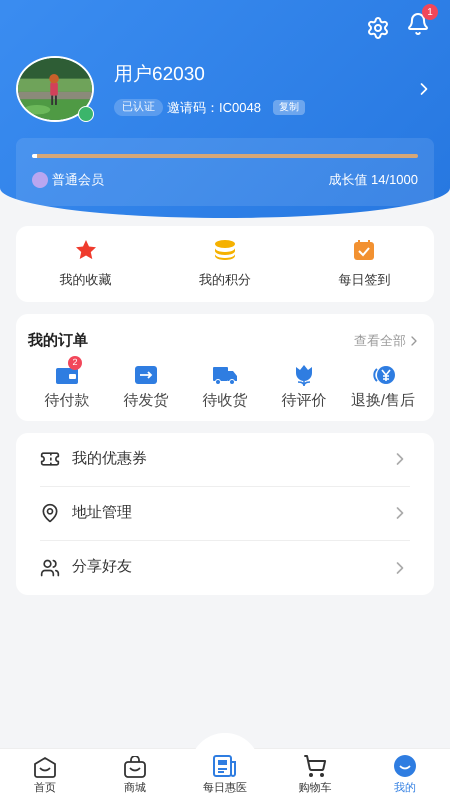 Image resolution: width=450 pixels, height=800 pixels. Describe the element at coordinates (373, 180) in the screenshot. I see `growth-value: 成长值 14/1000` at that location.